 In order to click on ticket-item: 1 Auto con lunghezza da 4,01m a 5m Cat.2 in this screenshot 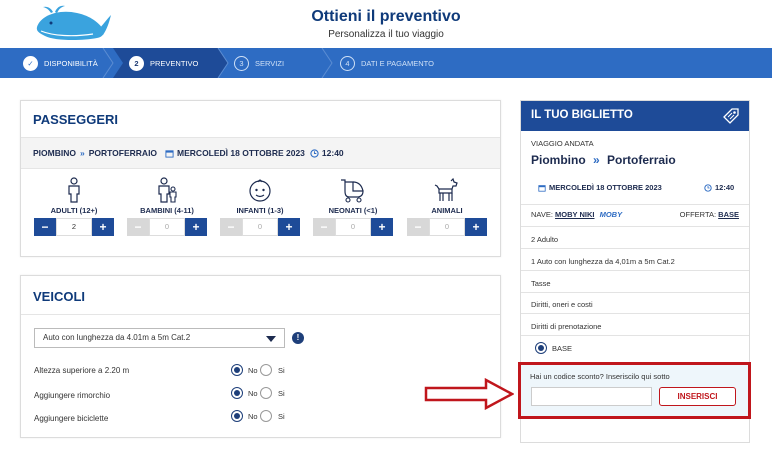, I will do `click(603, 261)`.